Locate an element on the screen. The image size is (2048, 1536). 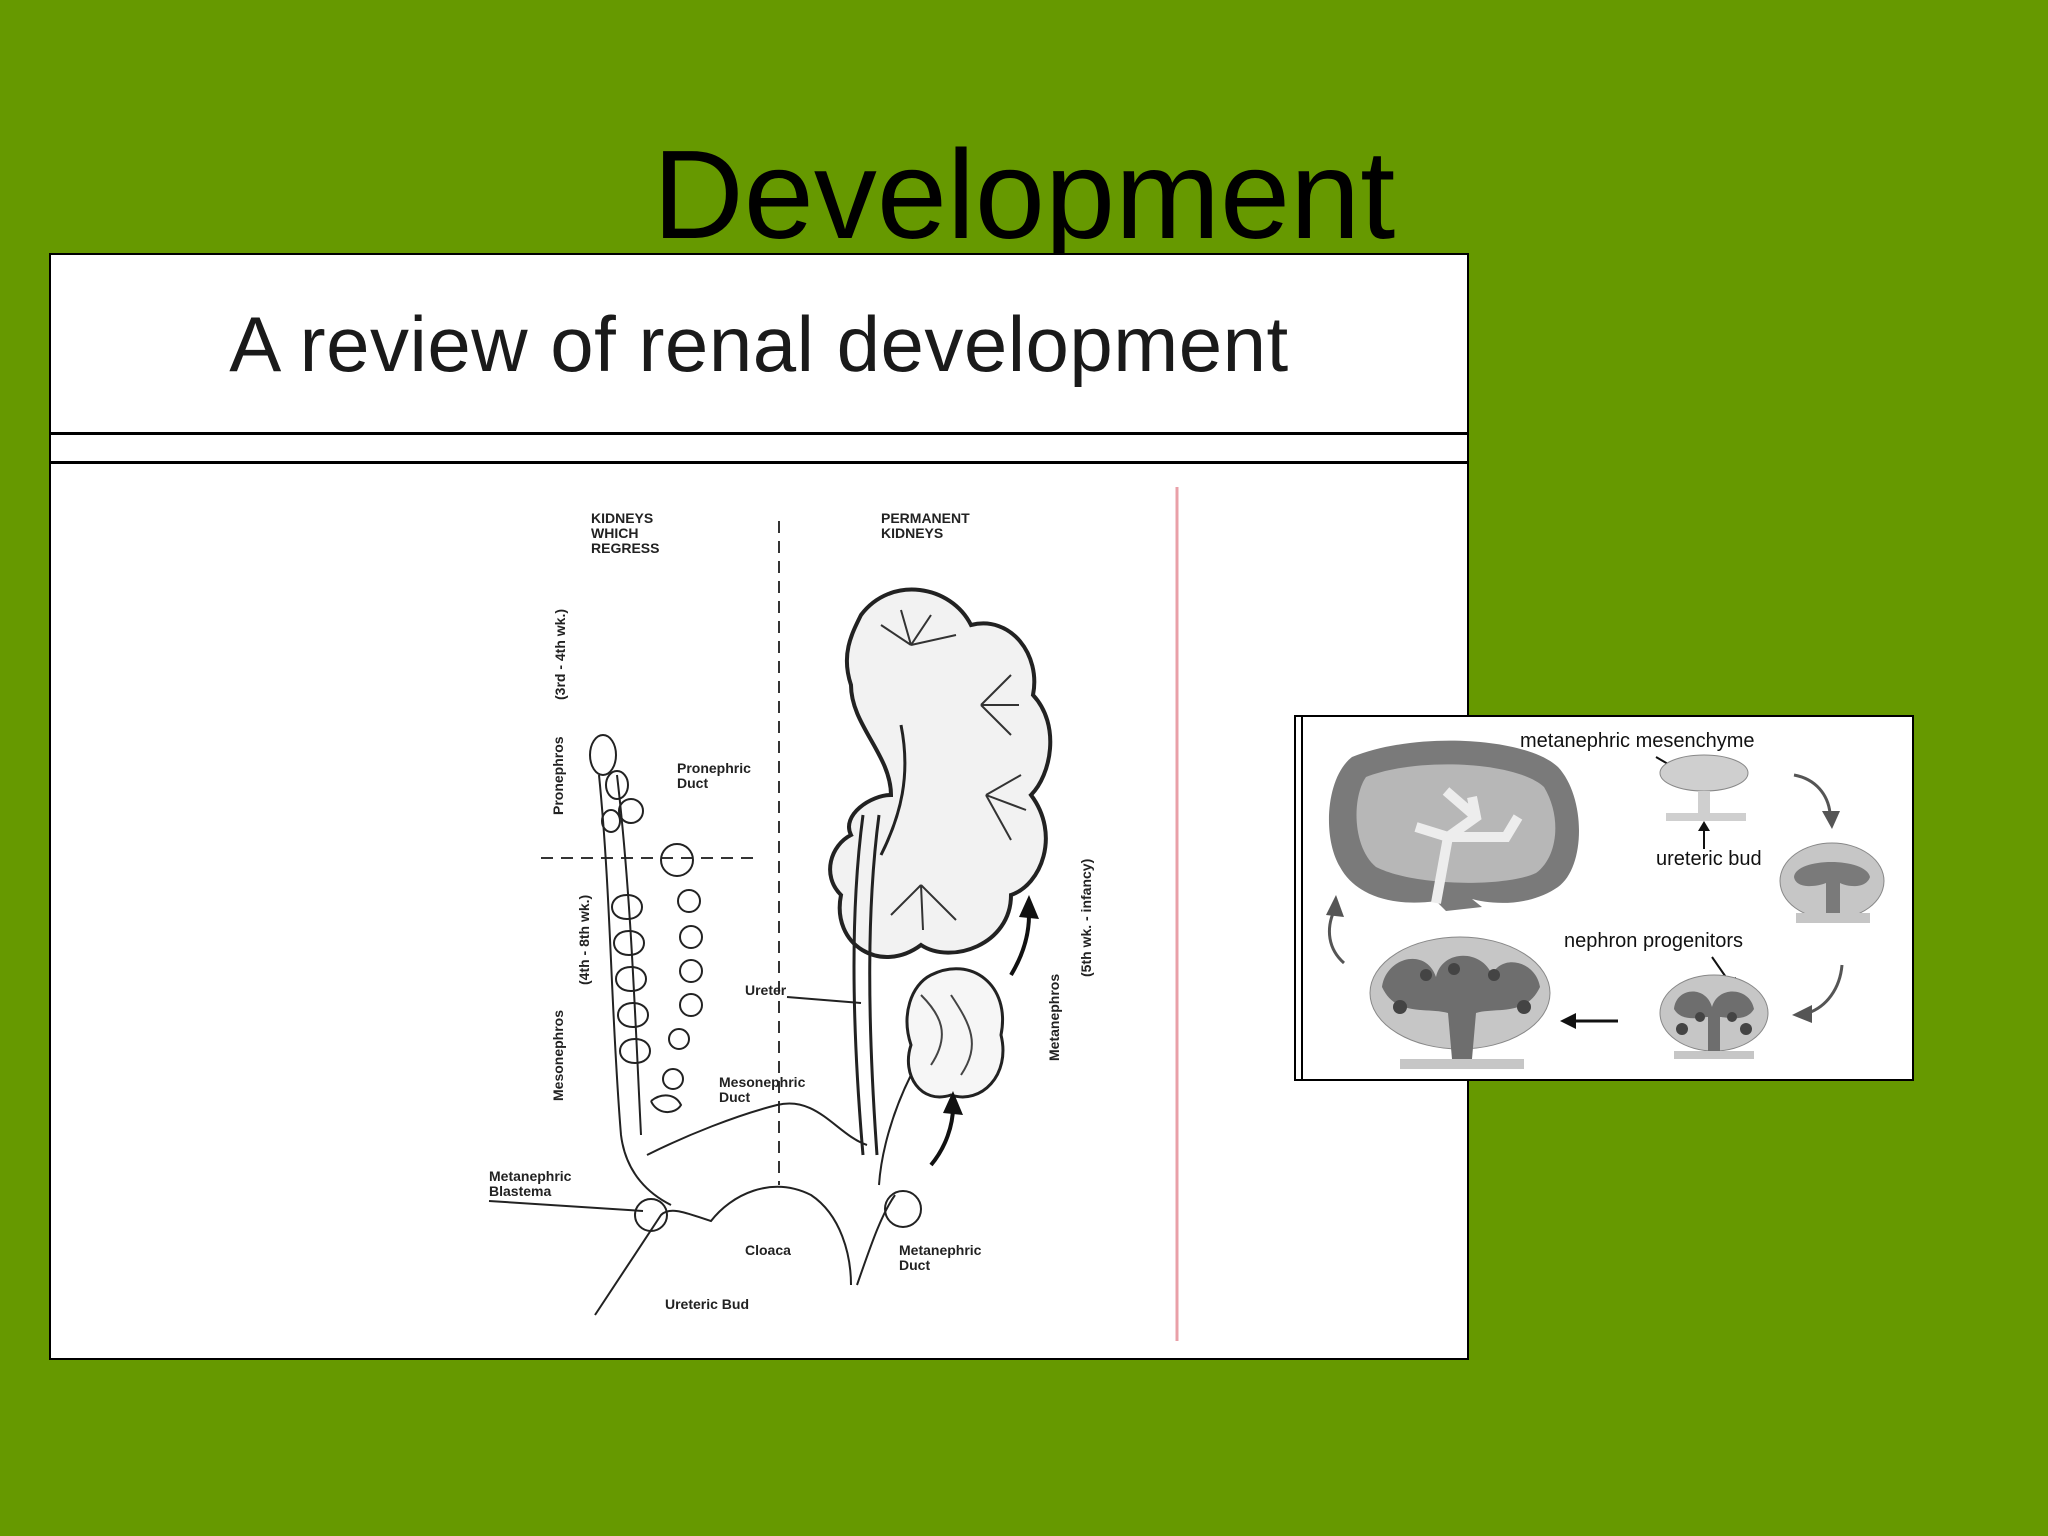
label-which: WHICH is located at coordinates (614, 533).